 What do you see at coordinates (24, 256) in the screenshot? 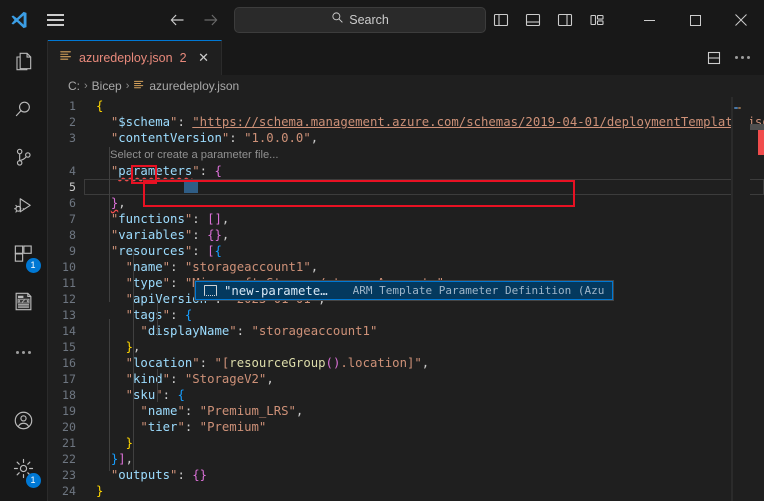
I see `sidebar-item-extensions: 1` at bounding box center [24, 256].